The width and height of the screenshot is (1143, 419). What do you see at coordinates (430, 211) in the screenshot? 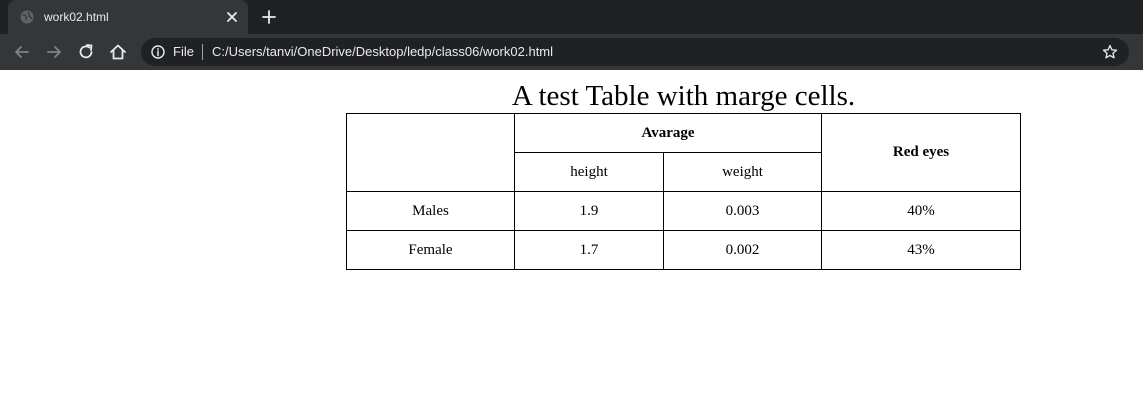
I see `row-label: Males` at bounding box center [430, 211].